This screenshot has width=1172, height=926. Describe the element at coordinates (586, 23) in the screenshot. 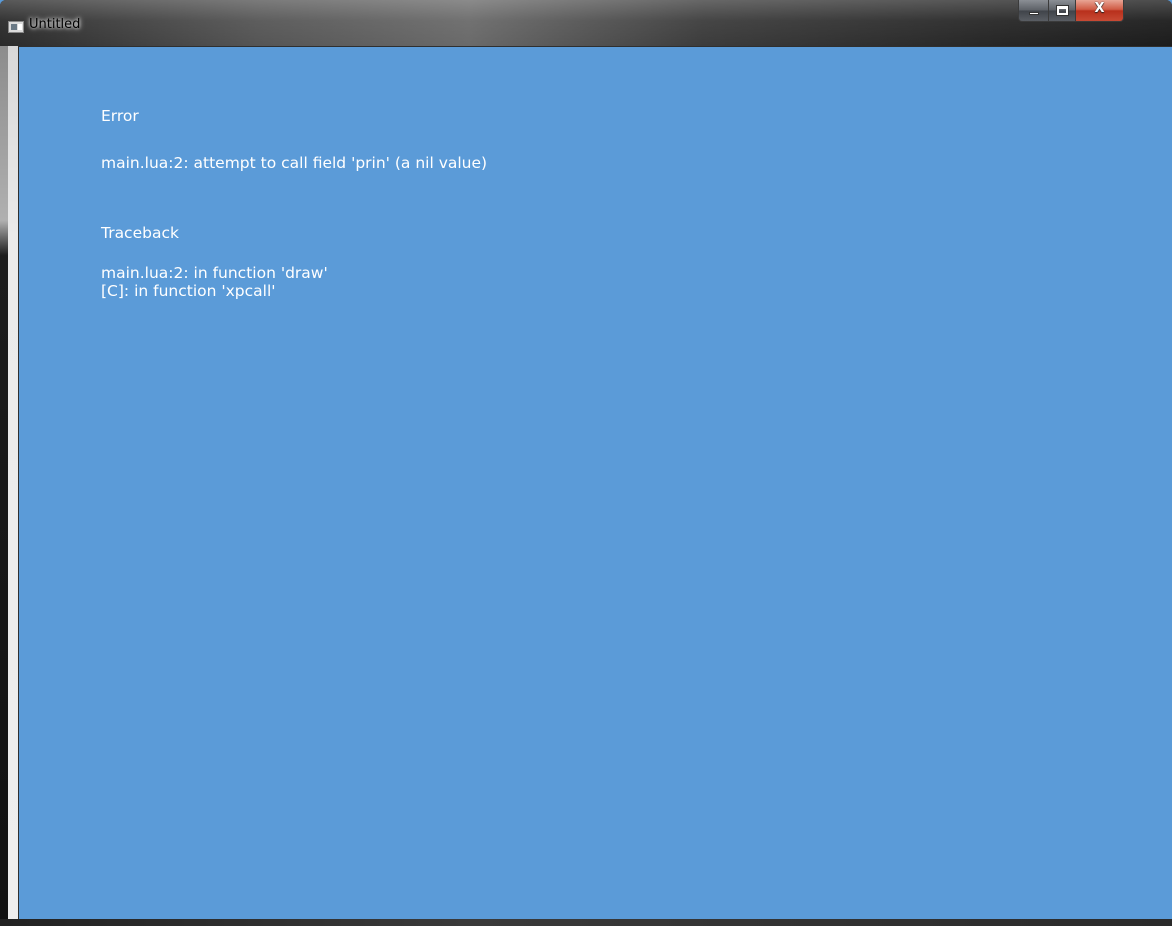

I see `title-bar: Untitled X` at that location.